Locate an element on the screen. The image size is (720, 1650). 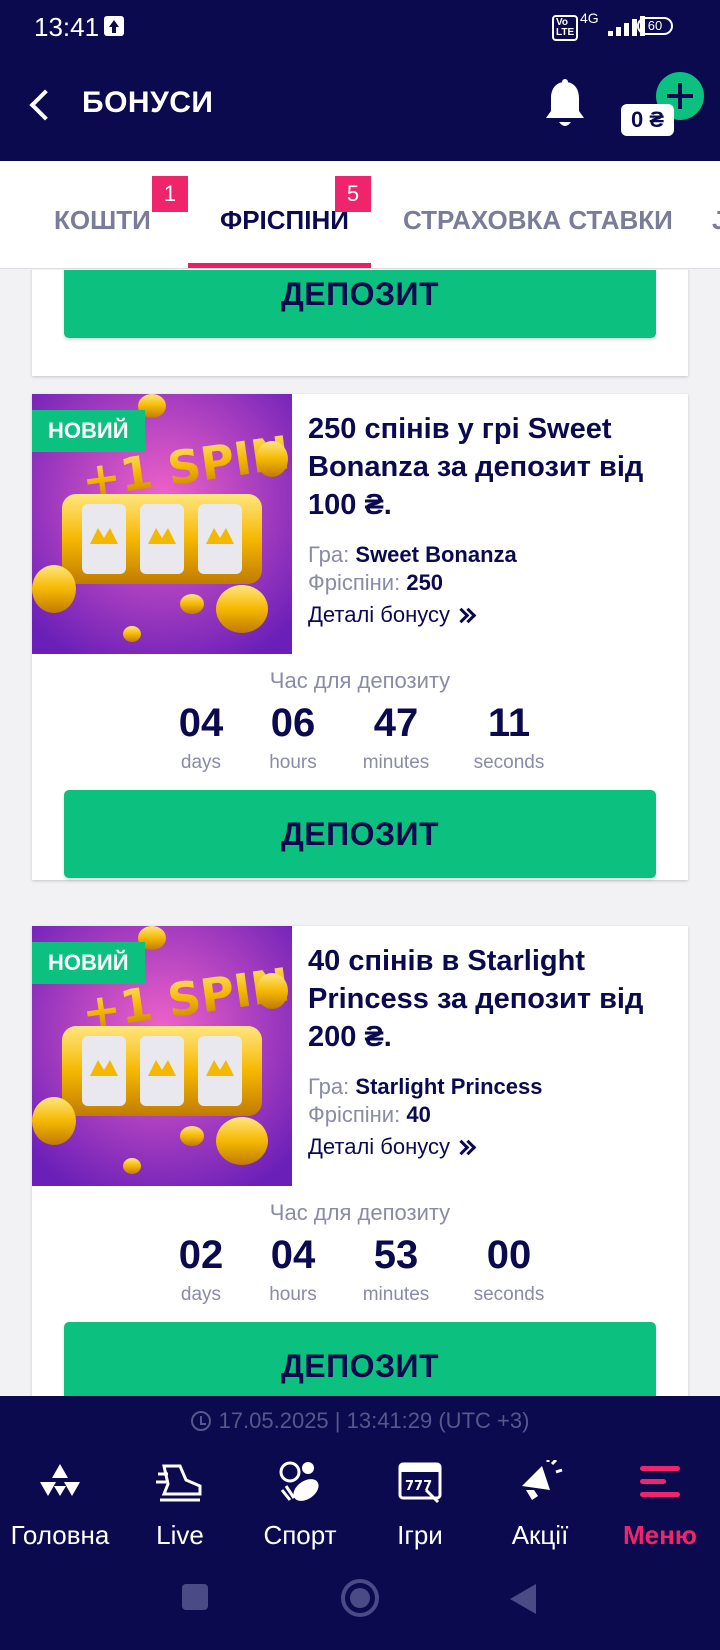
nav-label: Live is located at coordinates (180, 1535).